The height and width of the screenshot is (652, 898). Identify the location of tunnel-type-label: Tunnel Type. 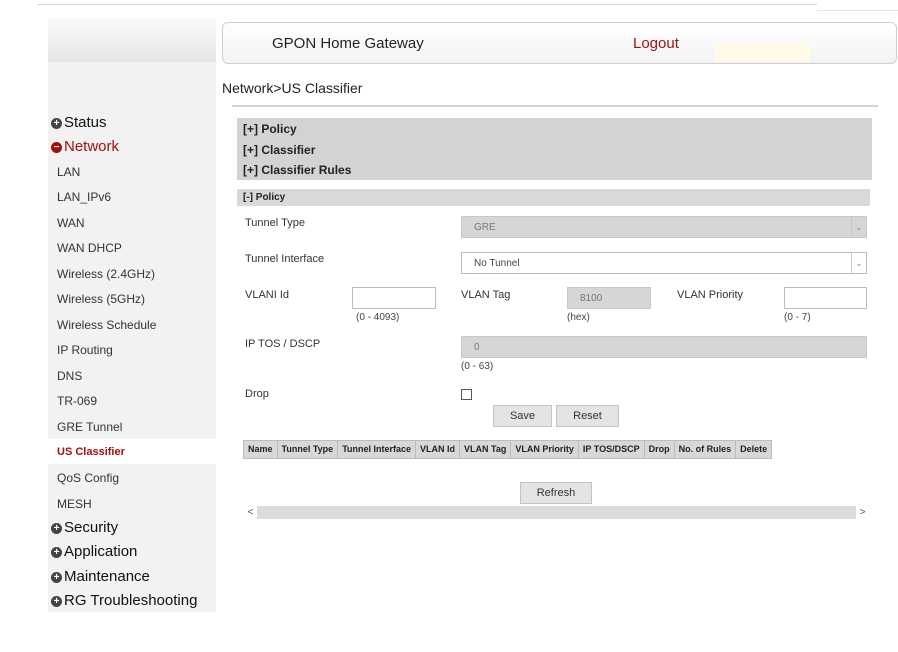
(275, 223).